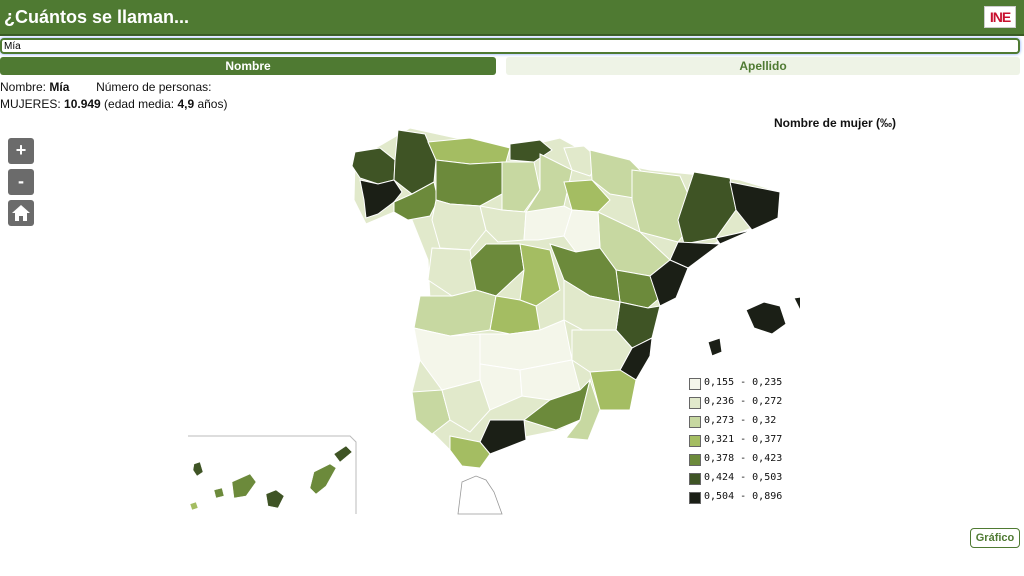 Image resolution: width=1024 pixels, height=576 pixels. What do you see at coordinates (21, 182) in the screenshot?
I see `zoom-out-button: -` at bounding box center [21, 182].